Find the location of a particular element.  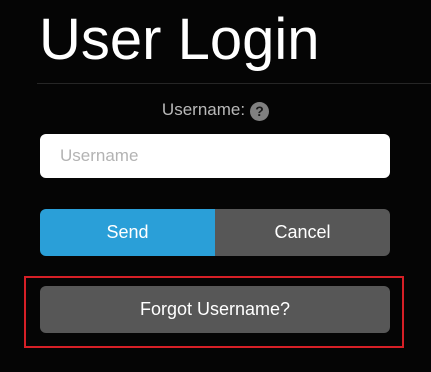

action-button-group: Send Cancel is located at coordinates (215, 232).